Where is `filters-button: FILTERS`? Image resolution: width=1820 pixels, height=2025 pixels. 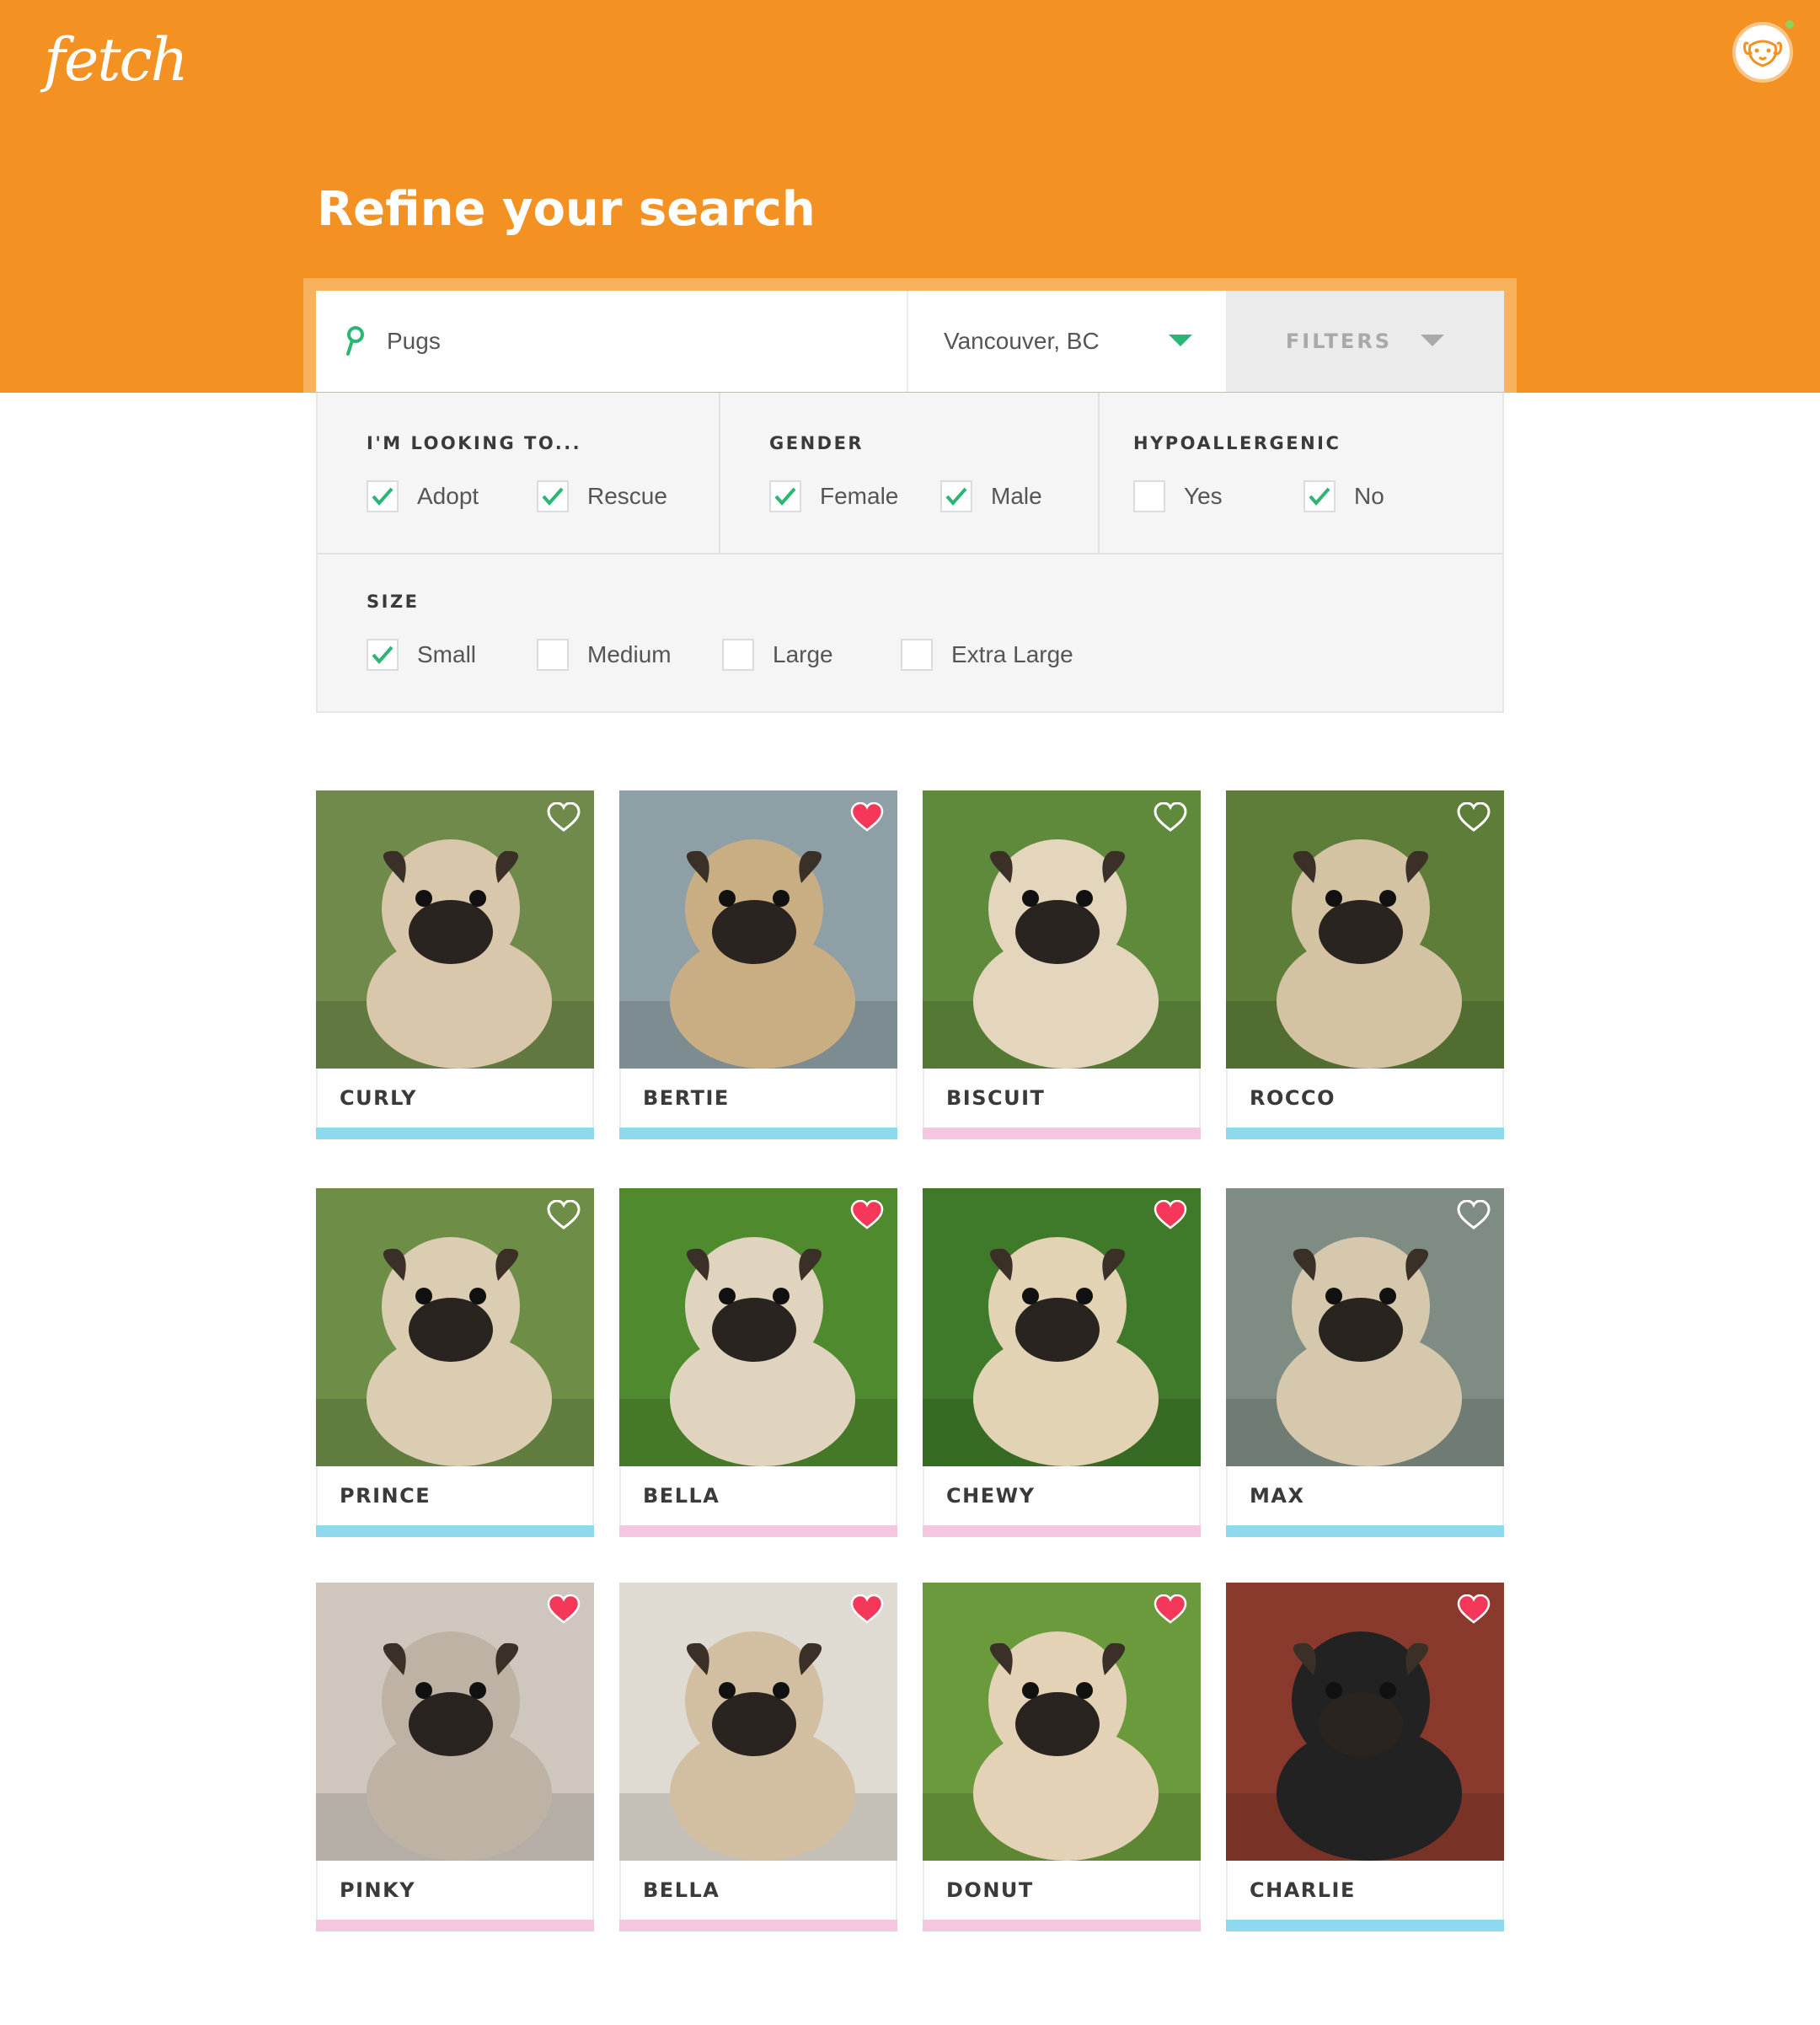
filters-button: FILTERS is located at coordinates (1365, 341).